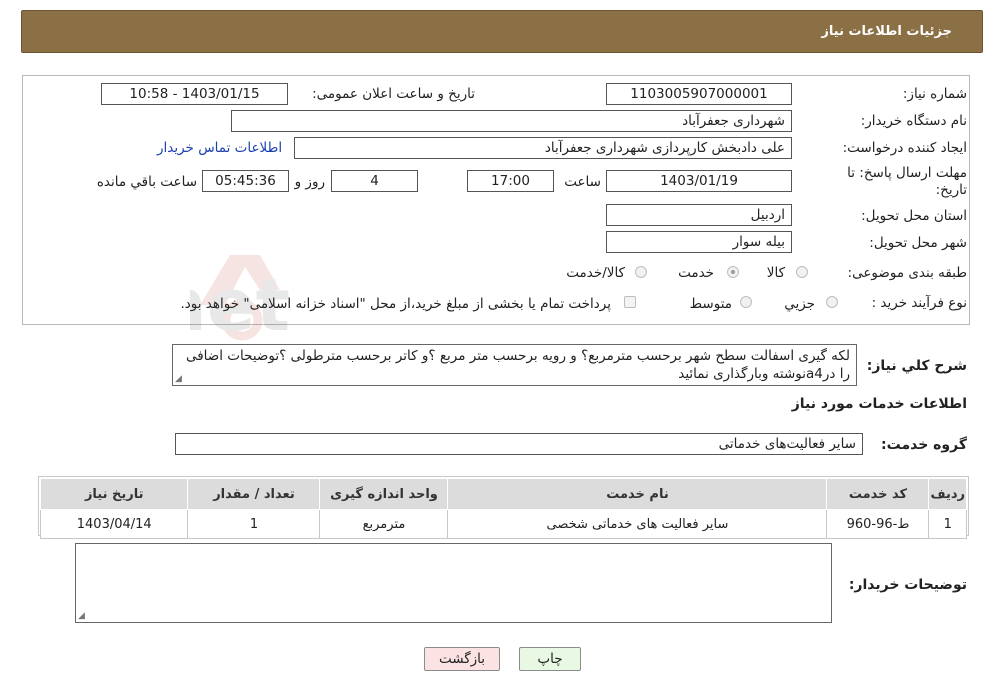 This screenshot has height=691, width=985. Describe the element at coordinates (886, 31) in the screenshot. I see `page-title: جزئیات اطلاعات نیاز` at that location.